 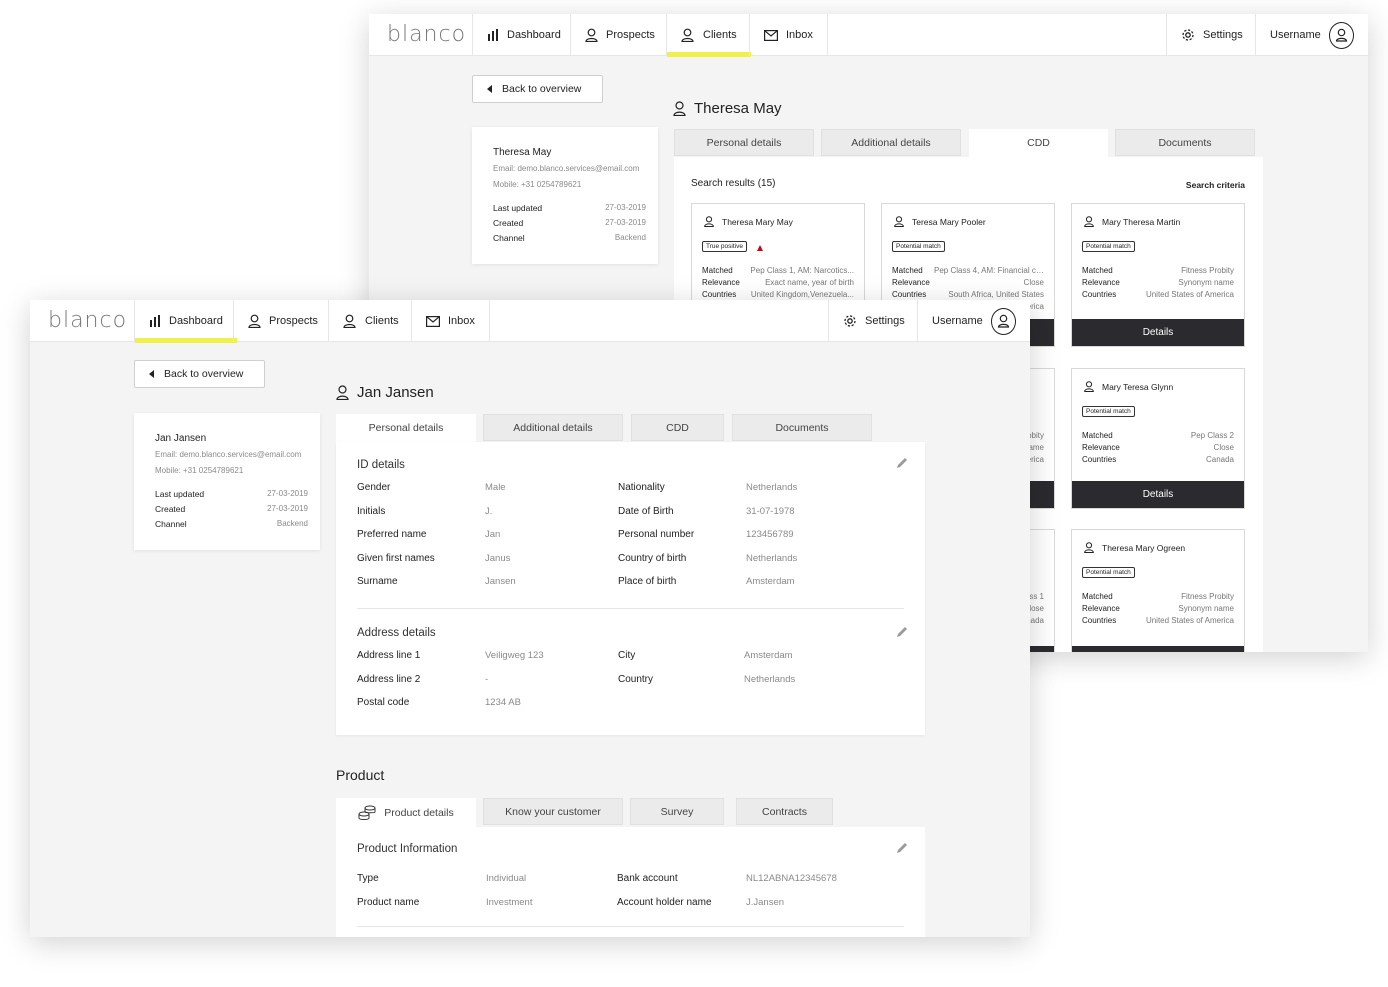 I want to click on address-line-2-label: Address line 2, so click(x=389, y=679).